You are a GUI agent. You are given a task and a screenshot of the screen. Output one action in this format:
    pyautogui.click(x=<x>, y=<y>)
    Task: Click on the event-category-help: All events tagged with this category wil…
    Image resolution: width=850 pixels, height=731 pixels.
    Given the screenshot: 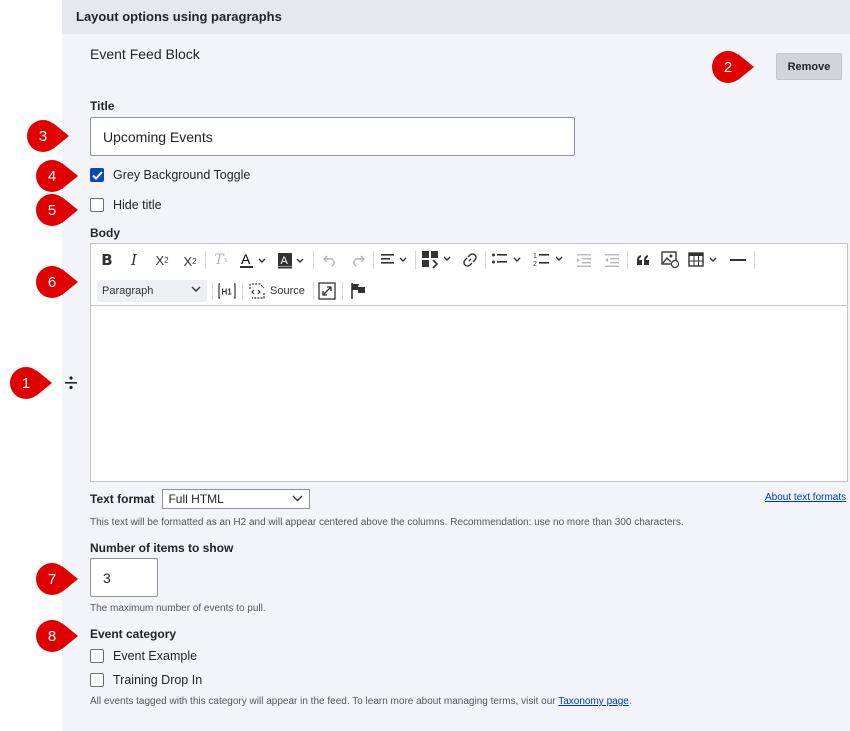 What is the action you would take?
    pyautogui.click(x=361, y=701)
    